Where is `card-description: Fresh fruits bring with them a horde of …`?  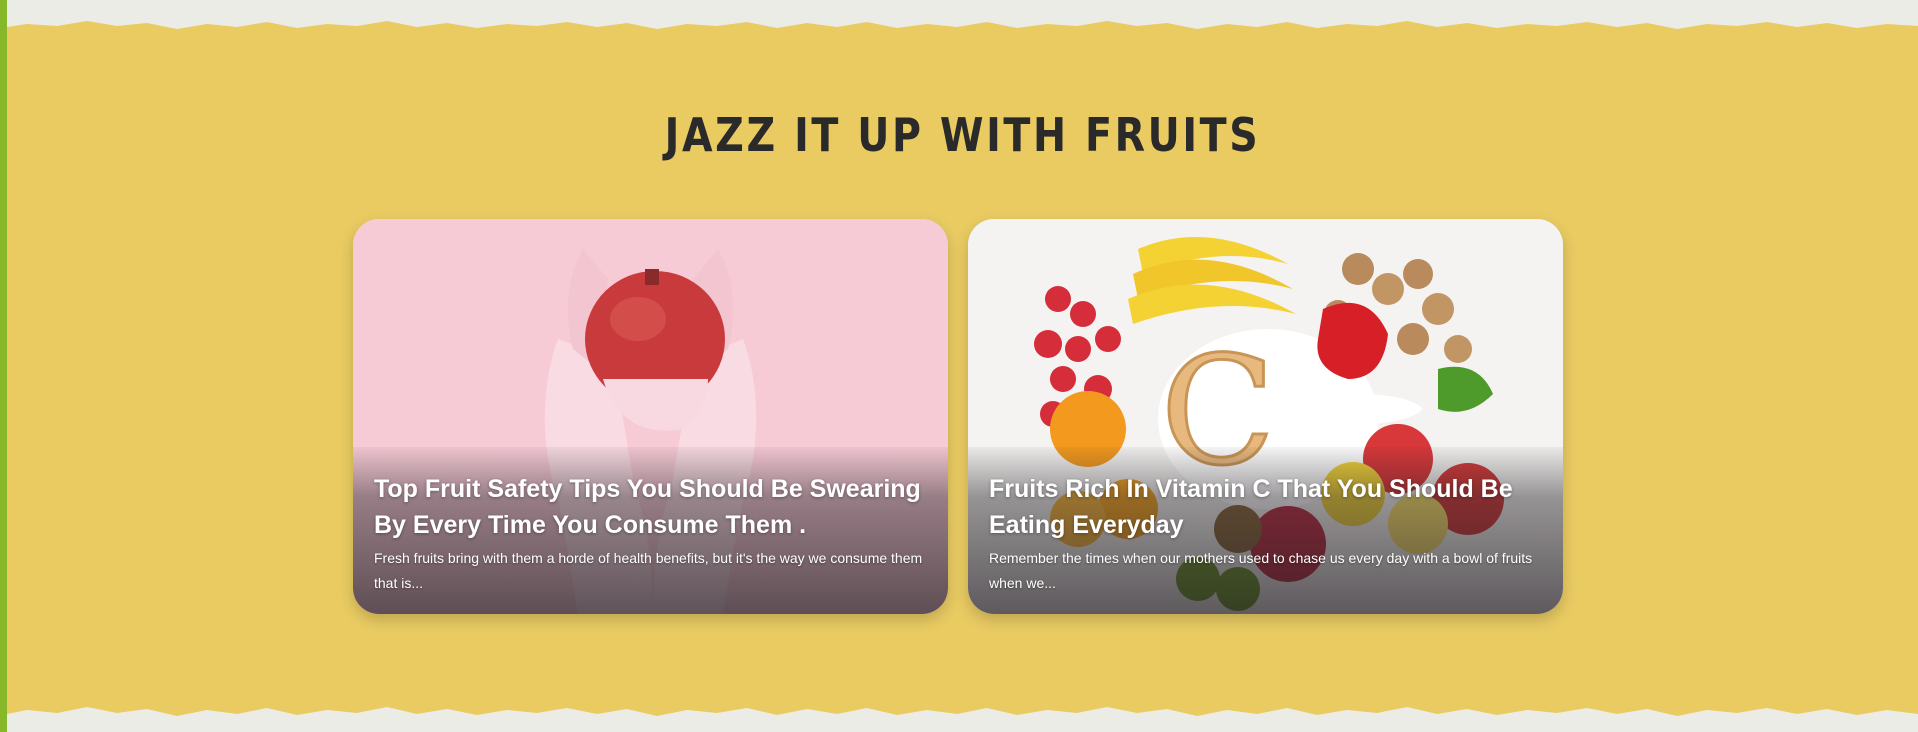 card-description: Fresh fruits bring with them a horde of … is located at coordinates (648, 570).